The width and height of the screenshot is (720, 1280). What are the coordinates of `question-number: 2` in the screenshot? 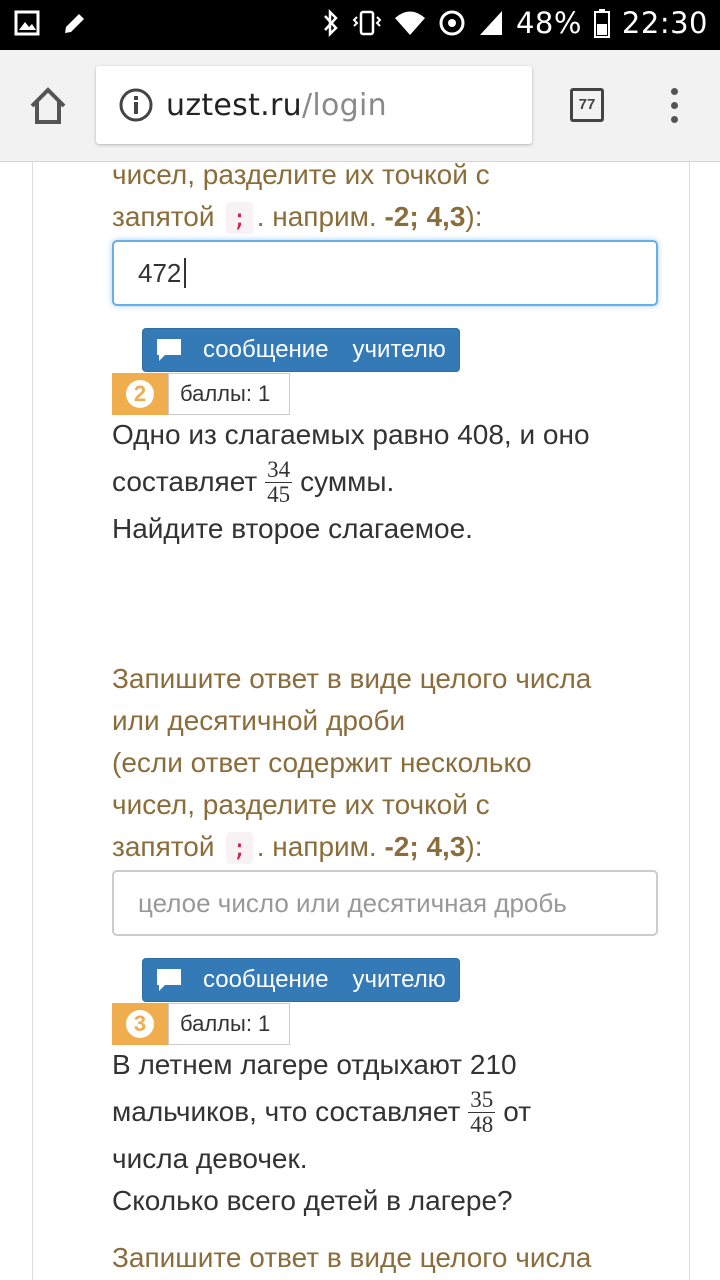 It's located at (140, 394).